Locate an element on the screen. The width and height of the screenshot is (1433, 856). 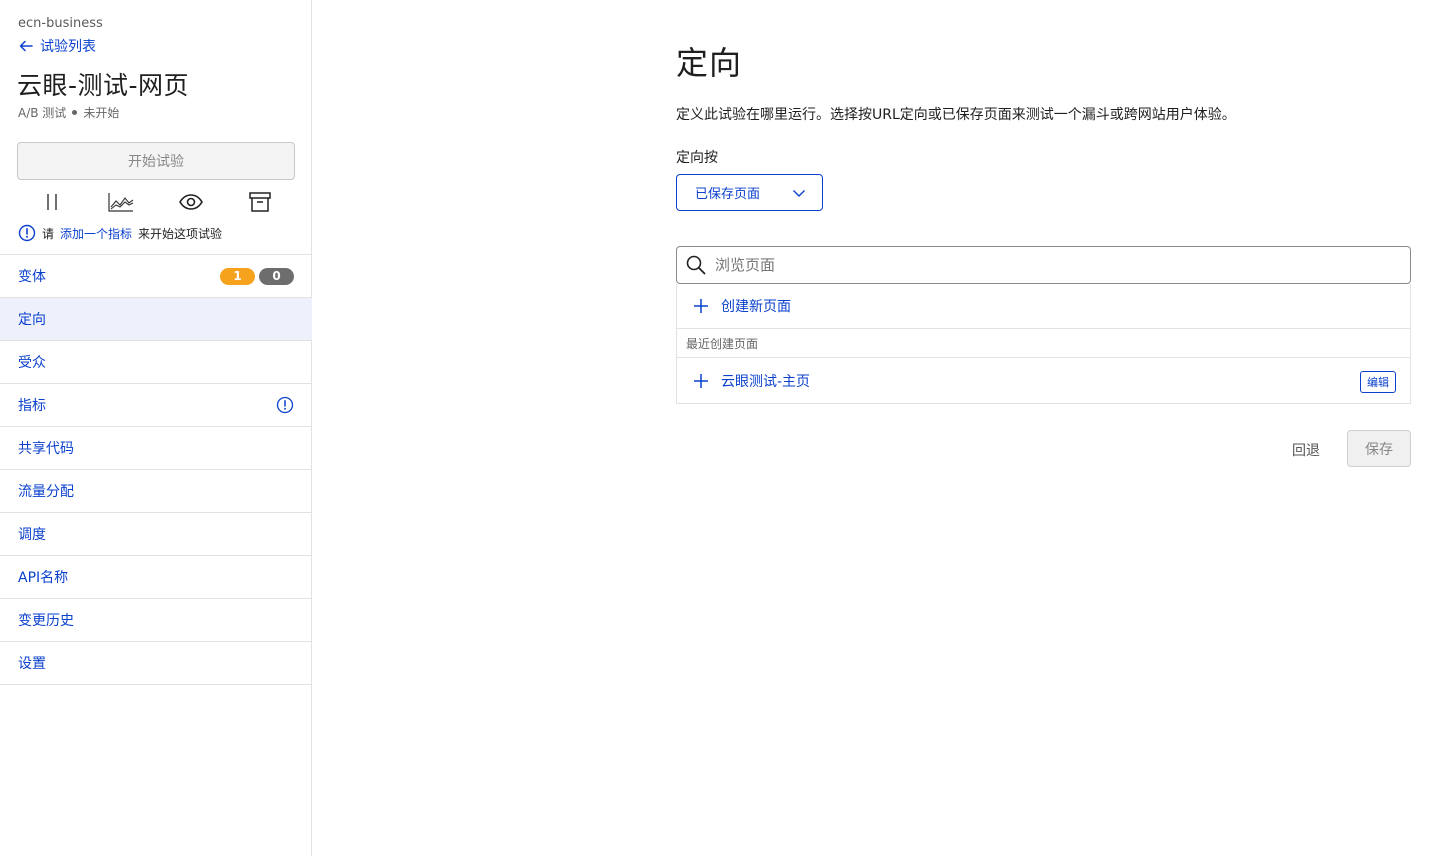
save-button: 保存 is located at coordinates (1379, 448).